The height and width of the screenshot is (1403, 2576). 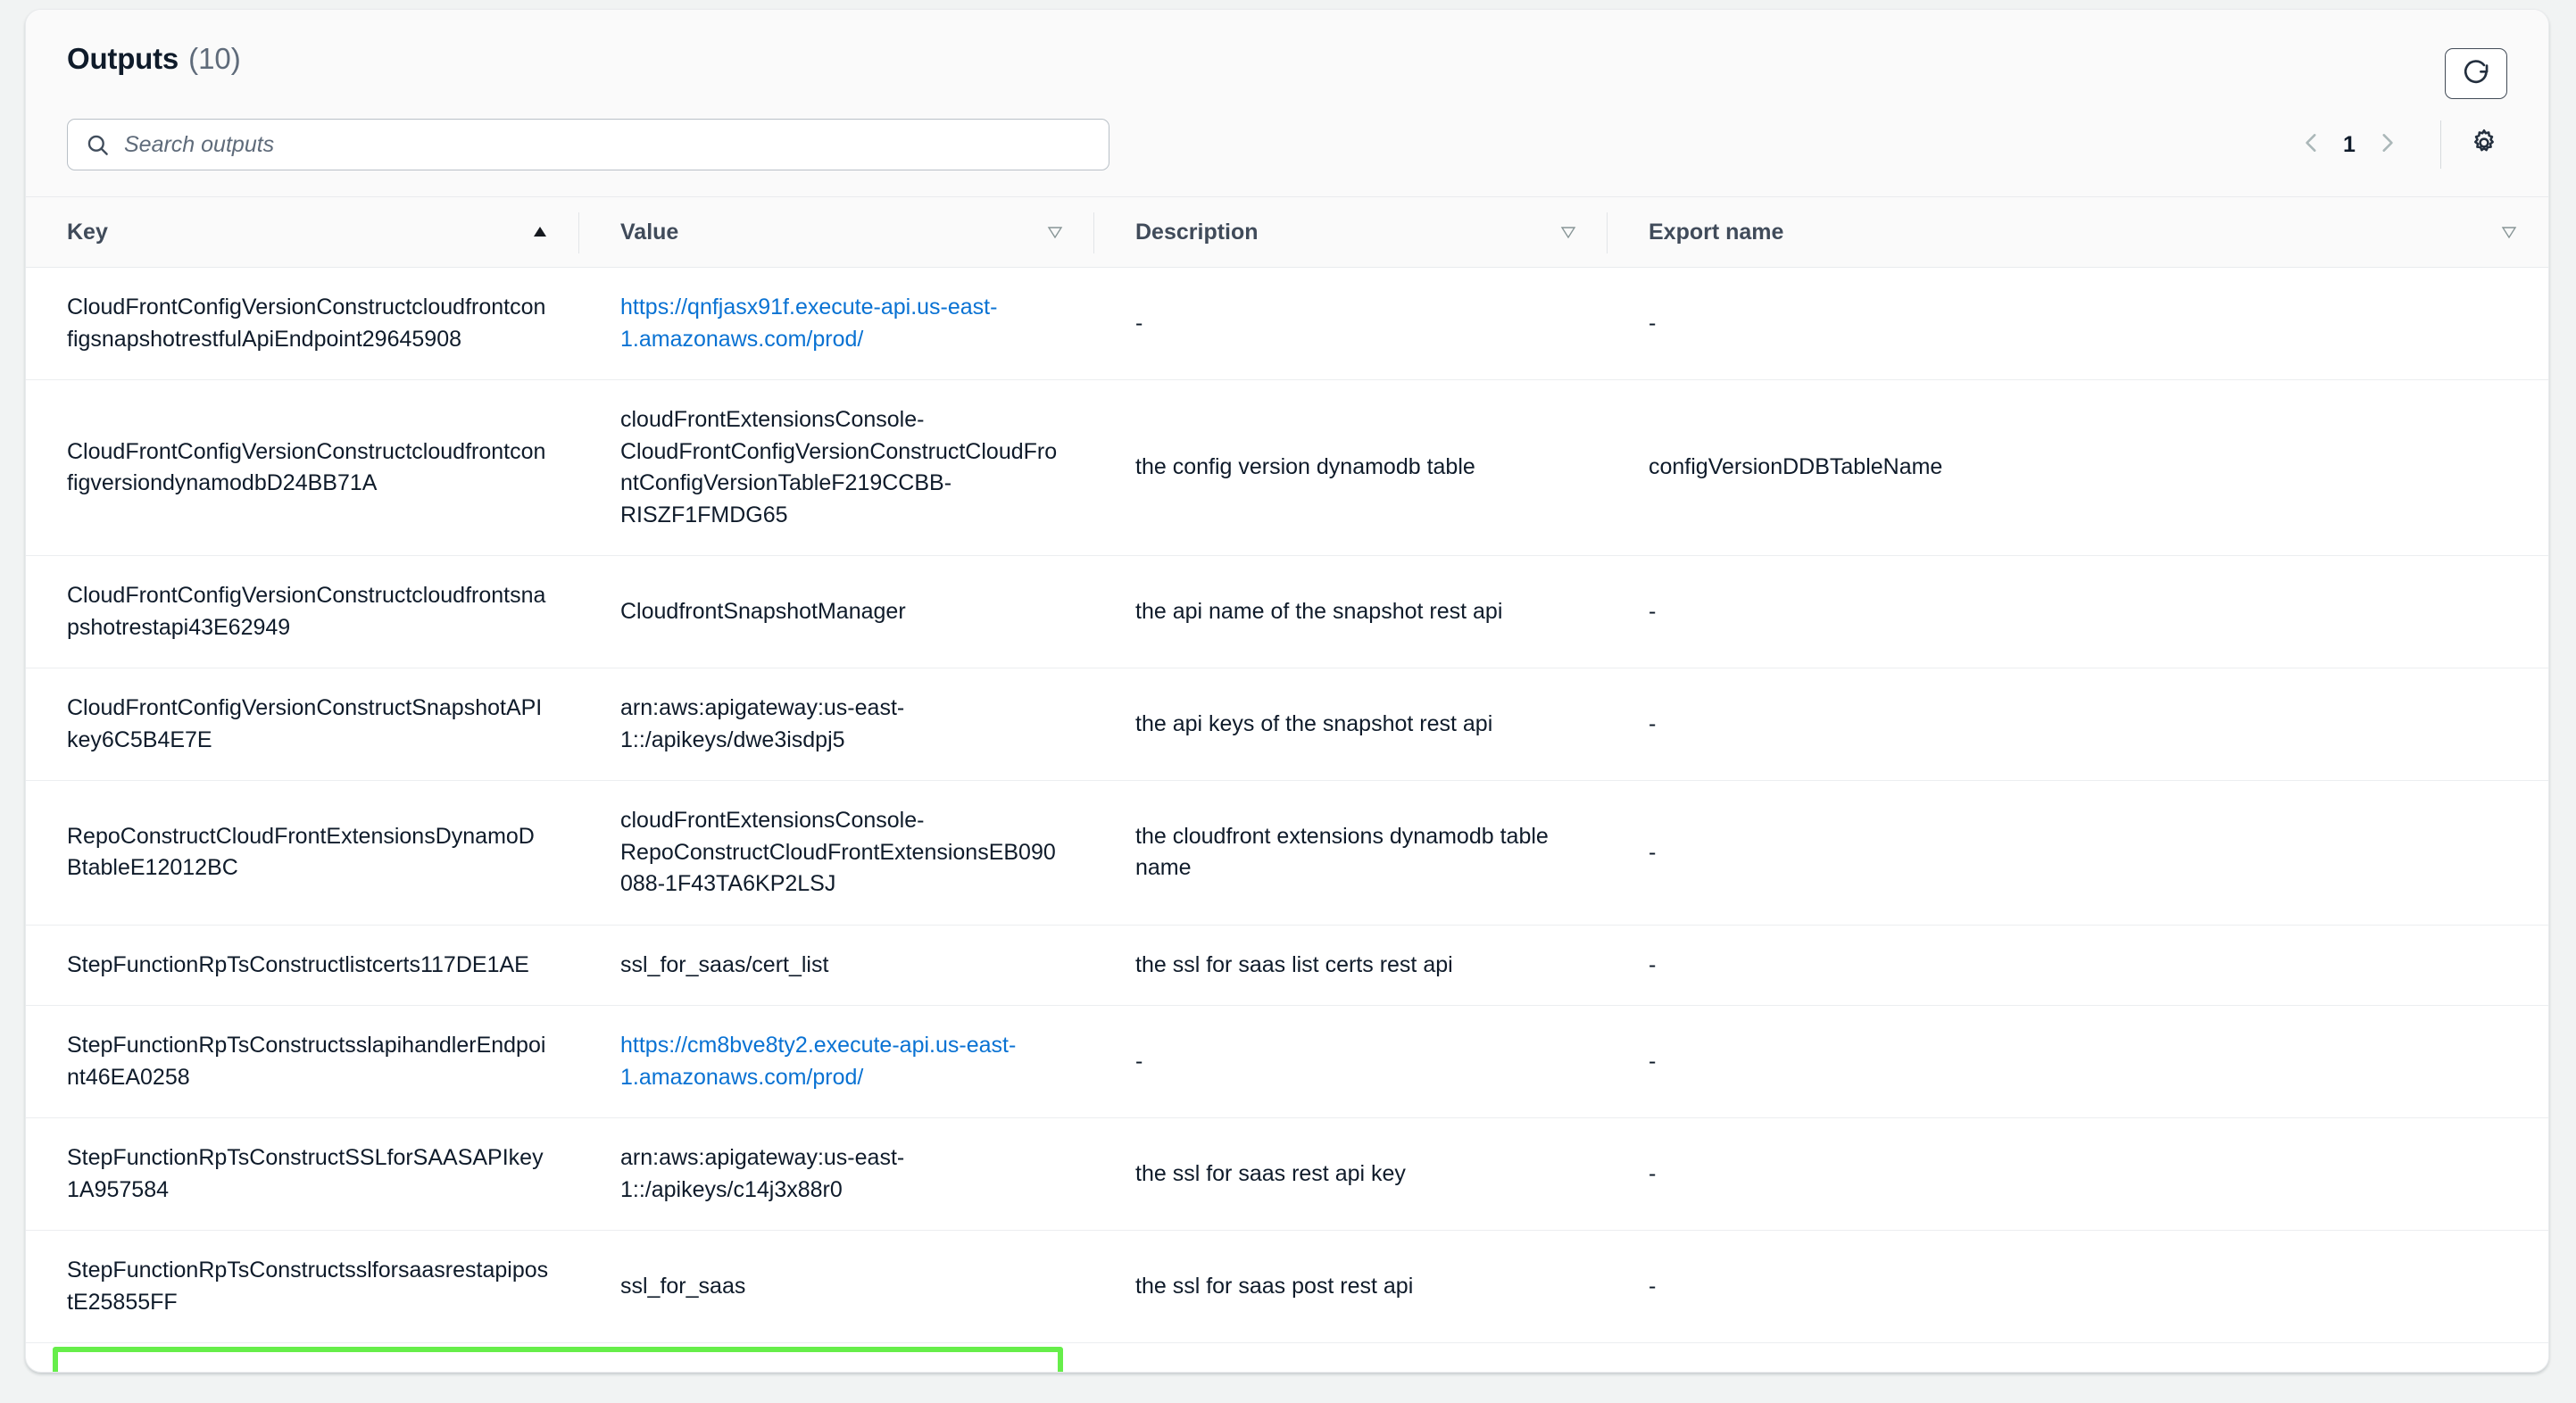 I want to click on search-icon, so click(x=98, y=145).